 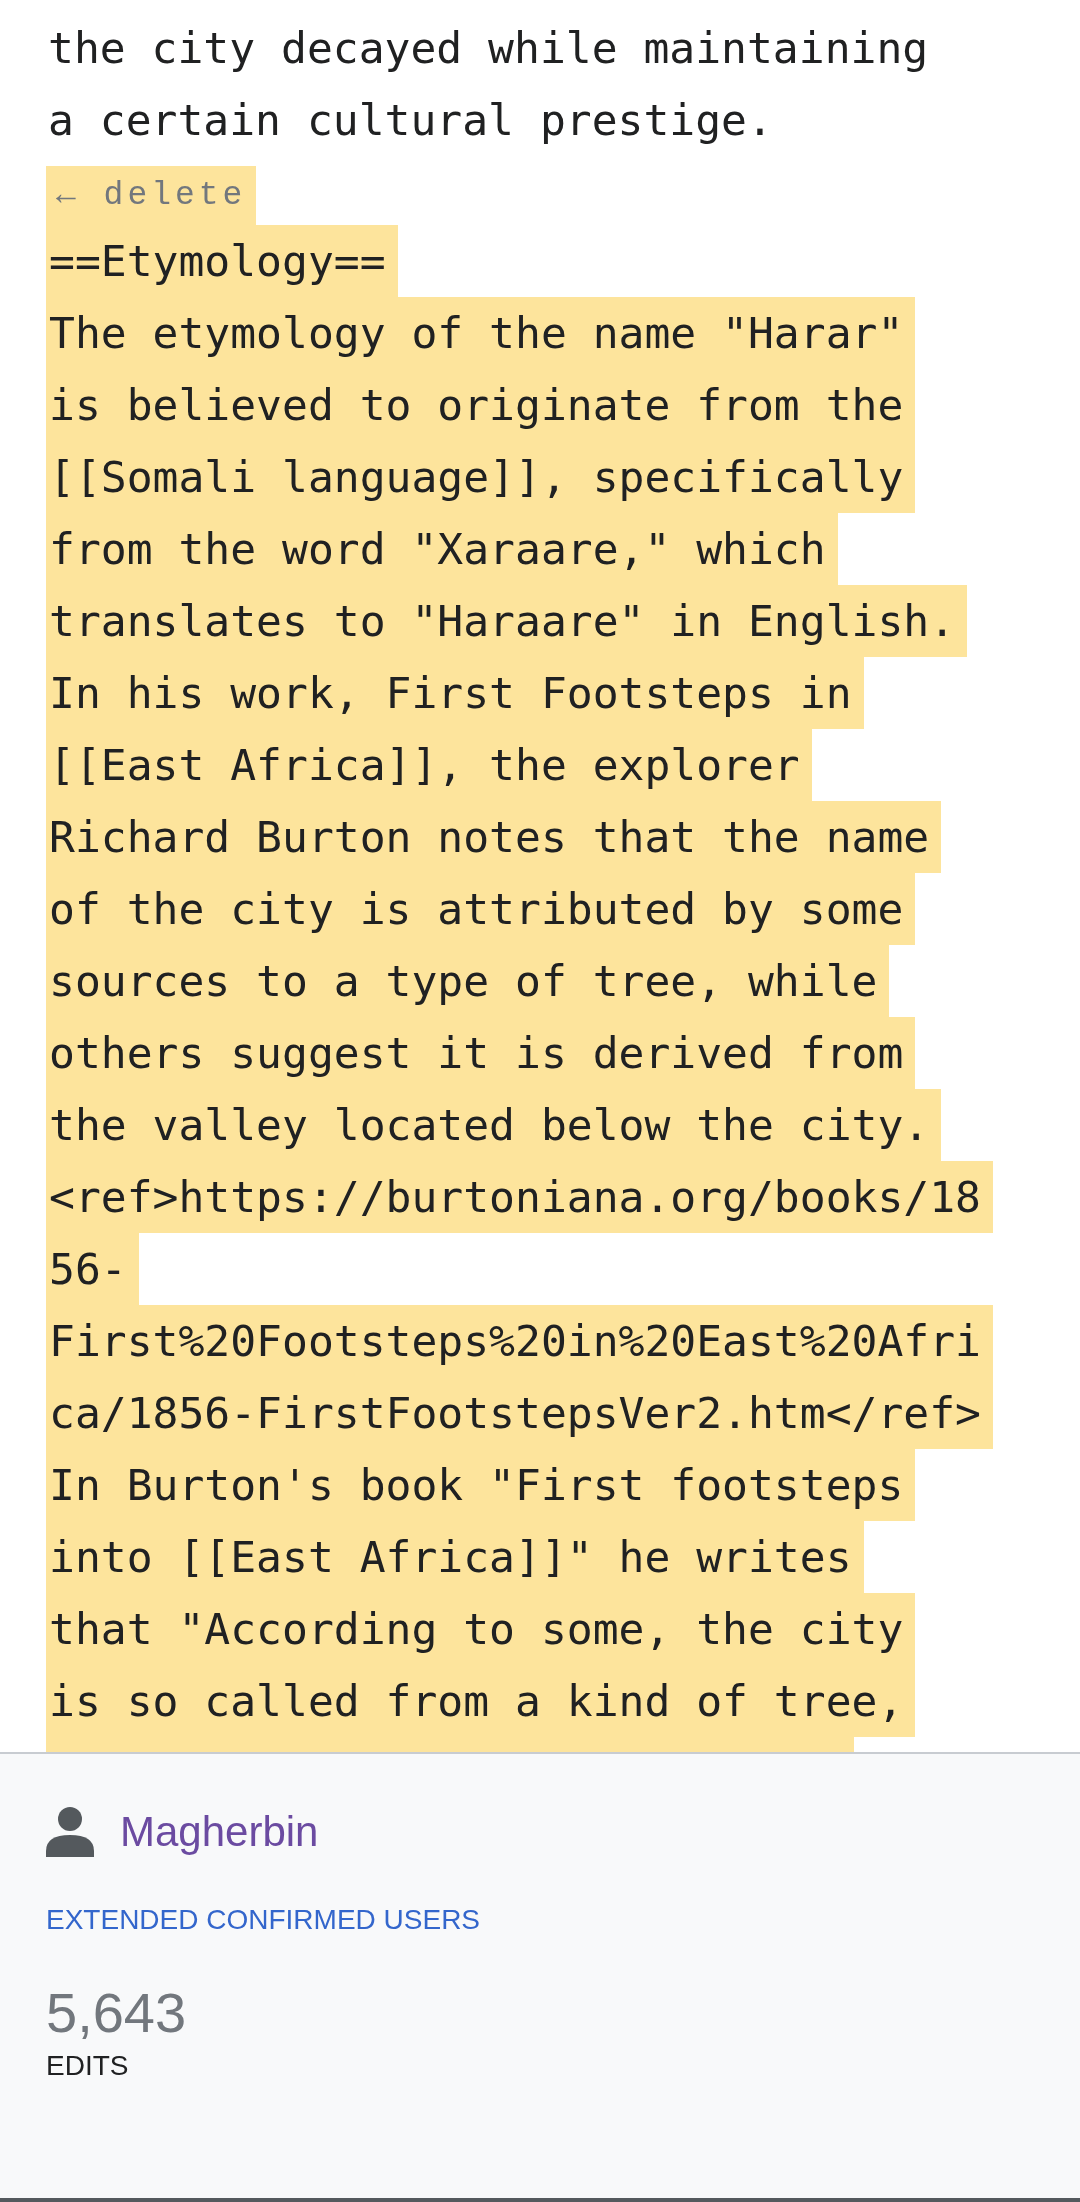 I want to click on diff-context-line: the city decayed while maintaining, so click(x=488, y=48).